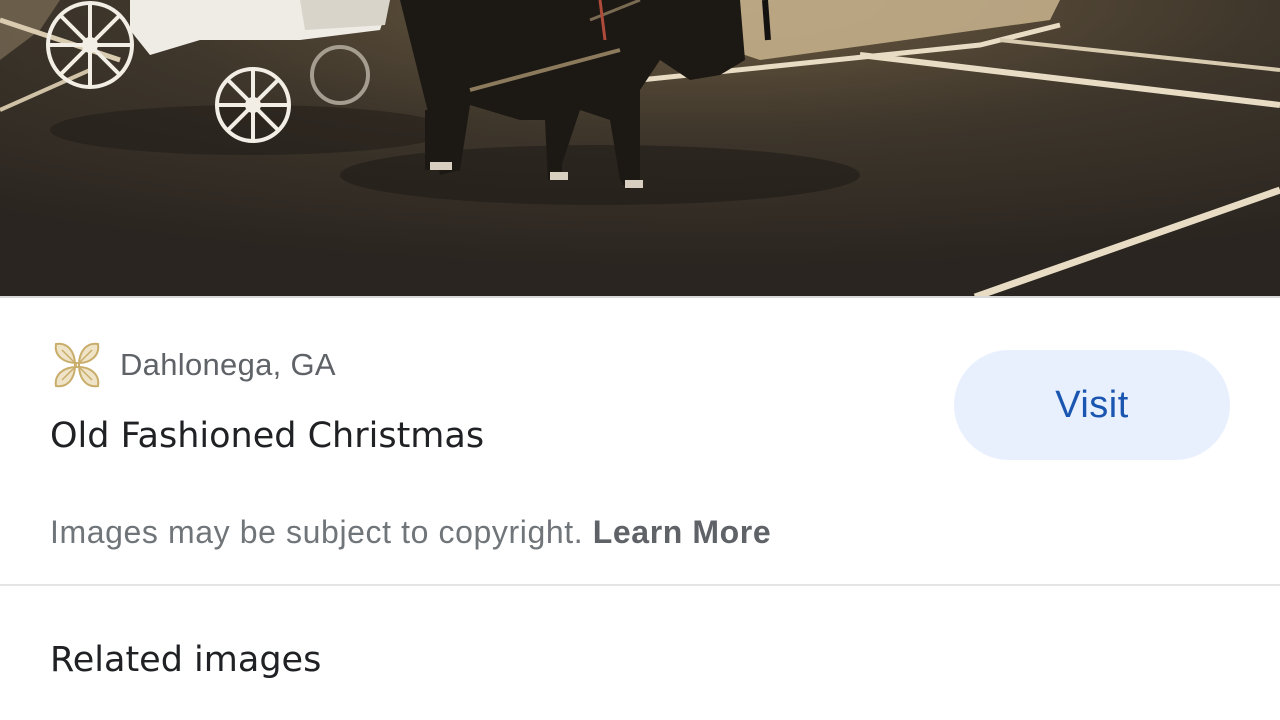 This screenshot has width=1280, height=720. What do you see at coordinates (640, 585) in the screenshot?
I see `section-divider` at bounding box center [640, 585].